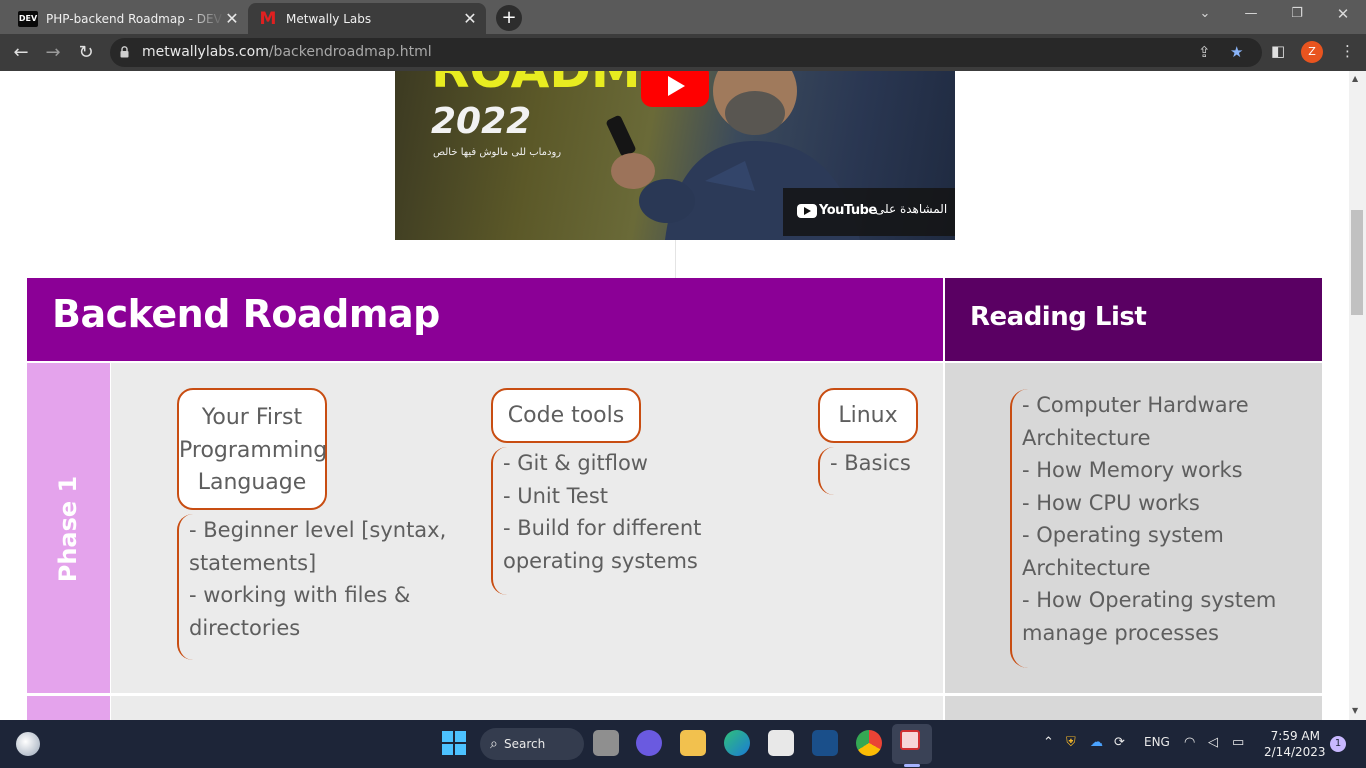 This screenshot has width=1366, height=768. What do you see at coordinates (1119, 742) in the screenshot?
I see `sync-icon: ⟳` at bounding box center [1119, 742].